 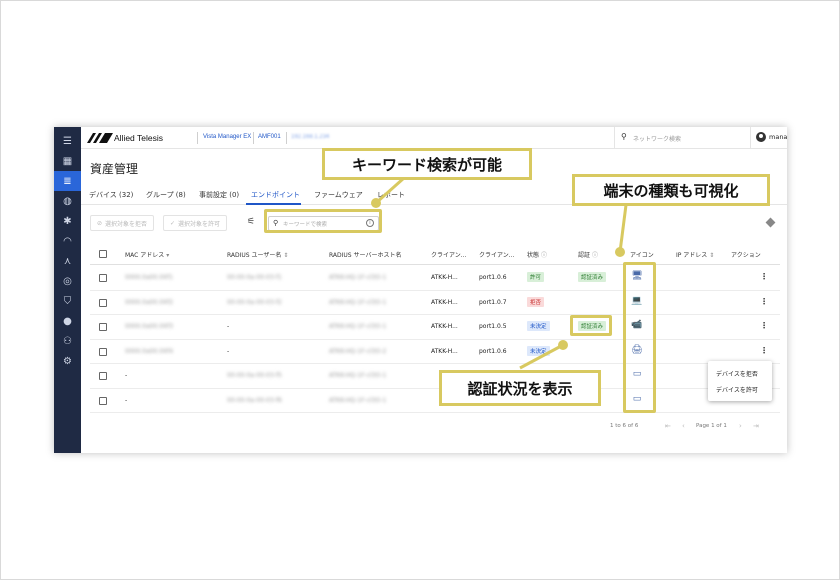 I want to click on col-radius-user-label: RADIUS ユーザー名, so click(x=254, y=255).